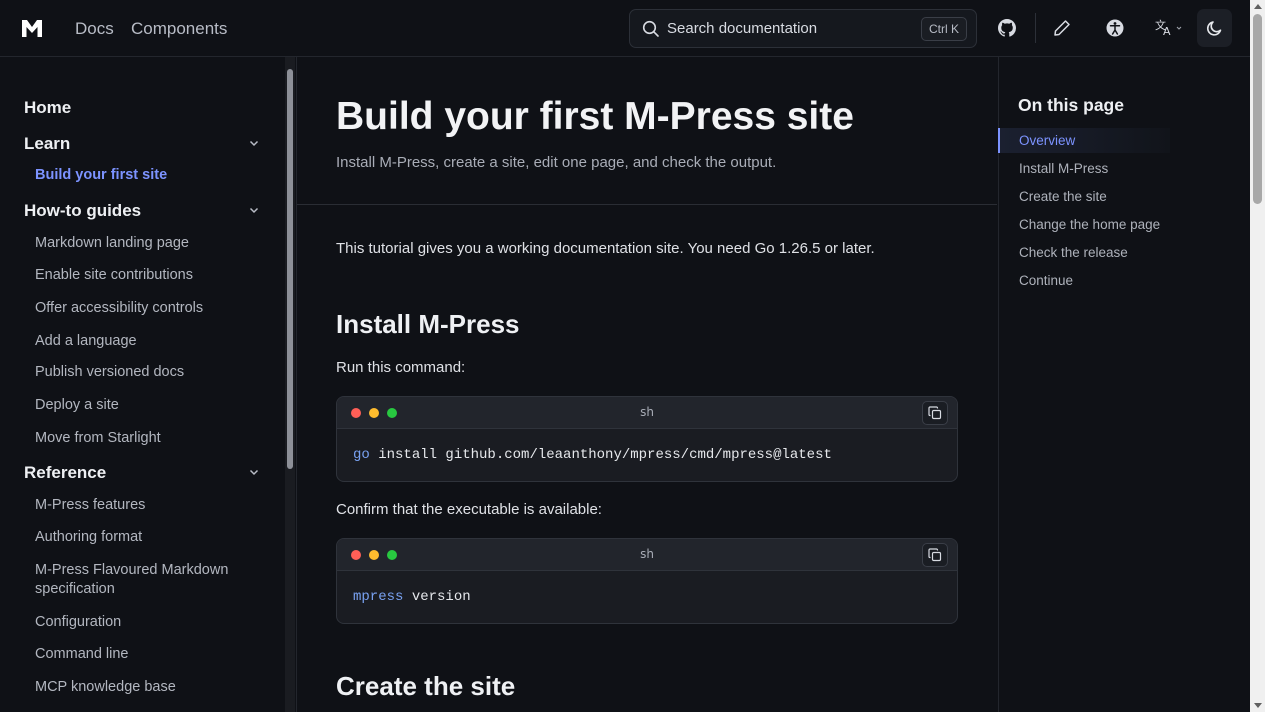 This screenshot has height=712, width=1265. What do you see at coordinates (1089, 224) in the screenshot?
I see `toc-item-home-page: Change the home page` at bounding box center [1089, 224].